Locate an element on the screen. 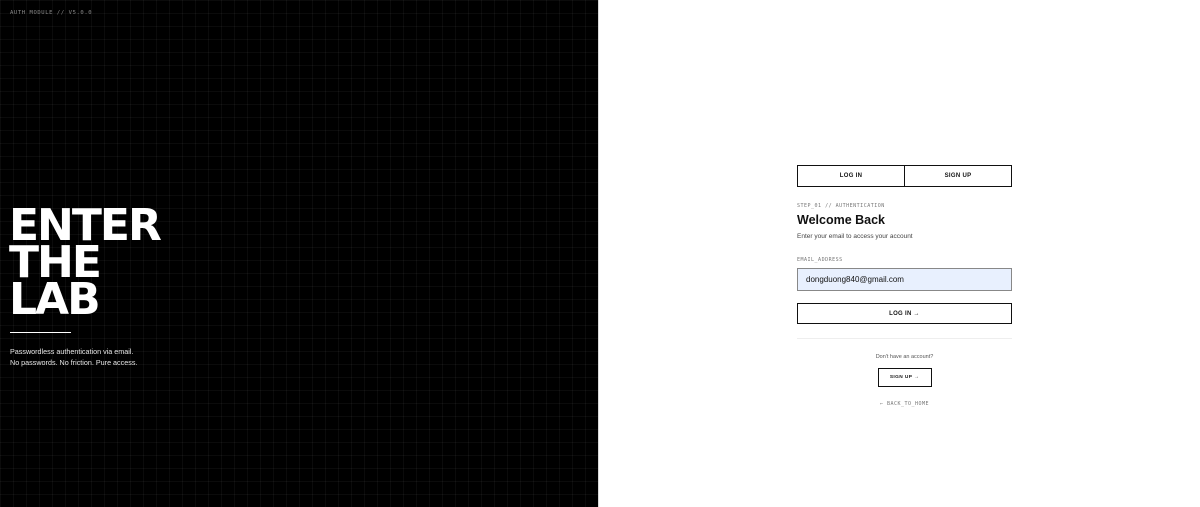 The height and width of the screenshot is (507, 1200). form-divider is located at coordinates (904, 338).